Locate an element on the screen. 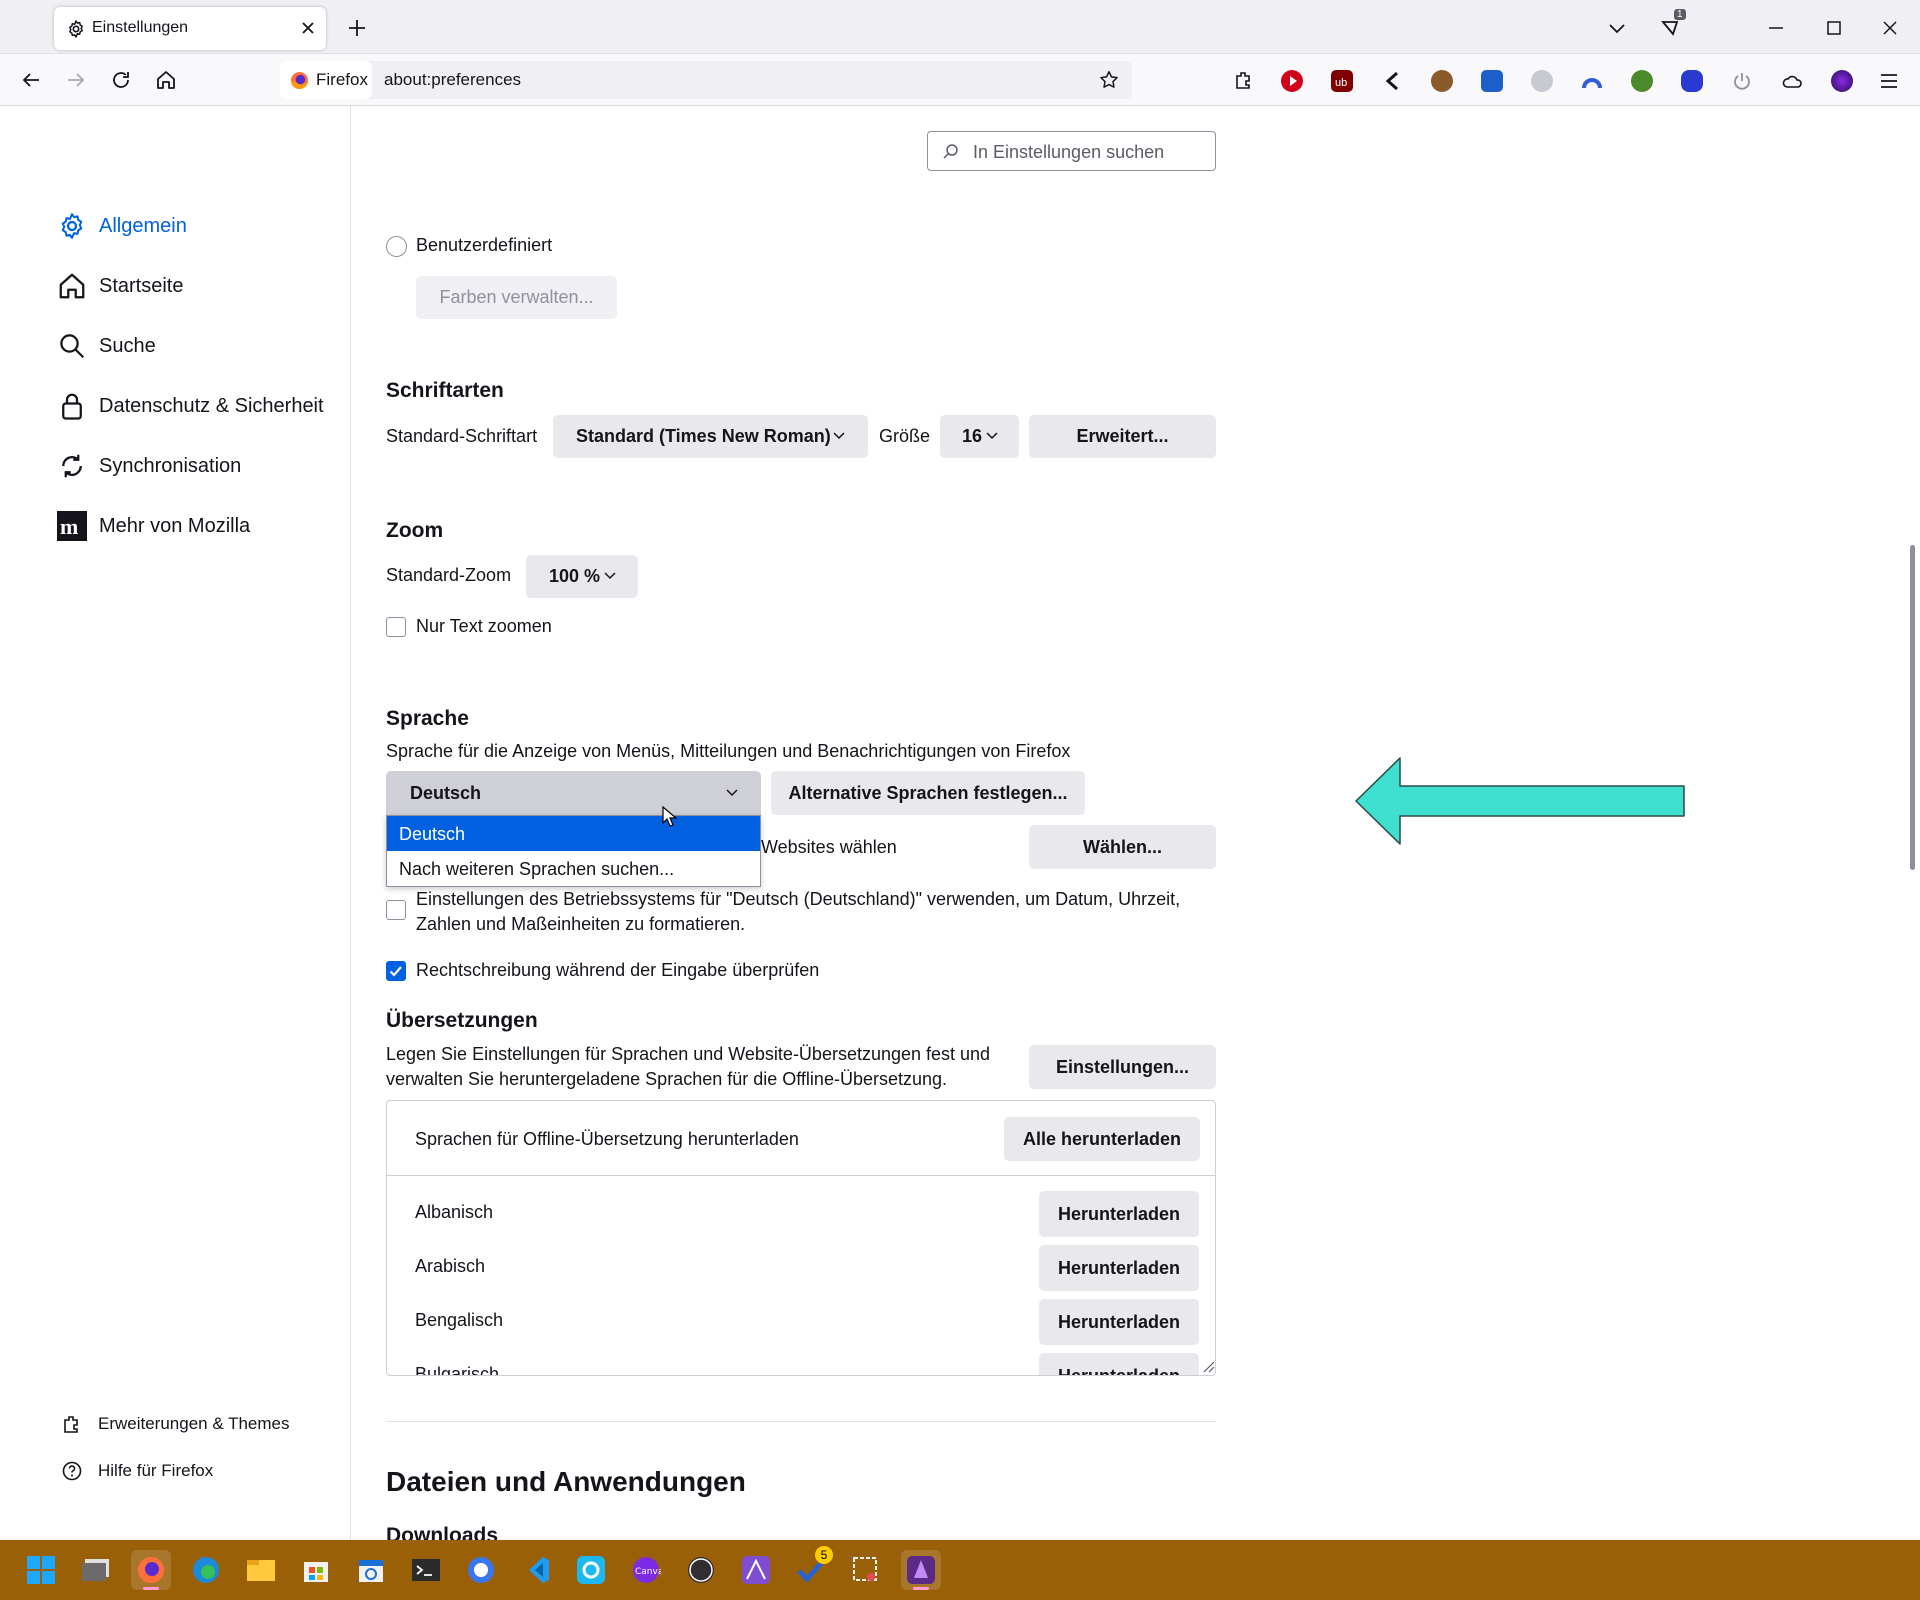 The image size is (1920, 1600). font-size-label: Größe is located at coordinates (905, 436).